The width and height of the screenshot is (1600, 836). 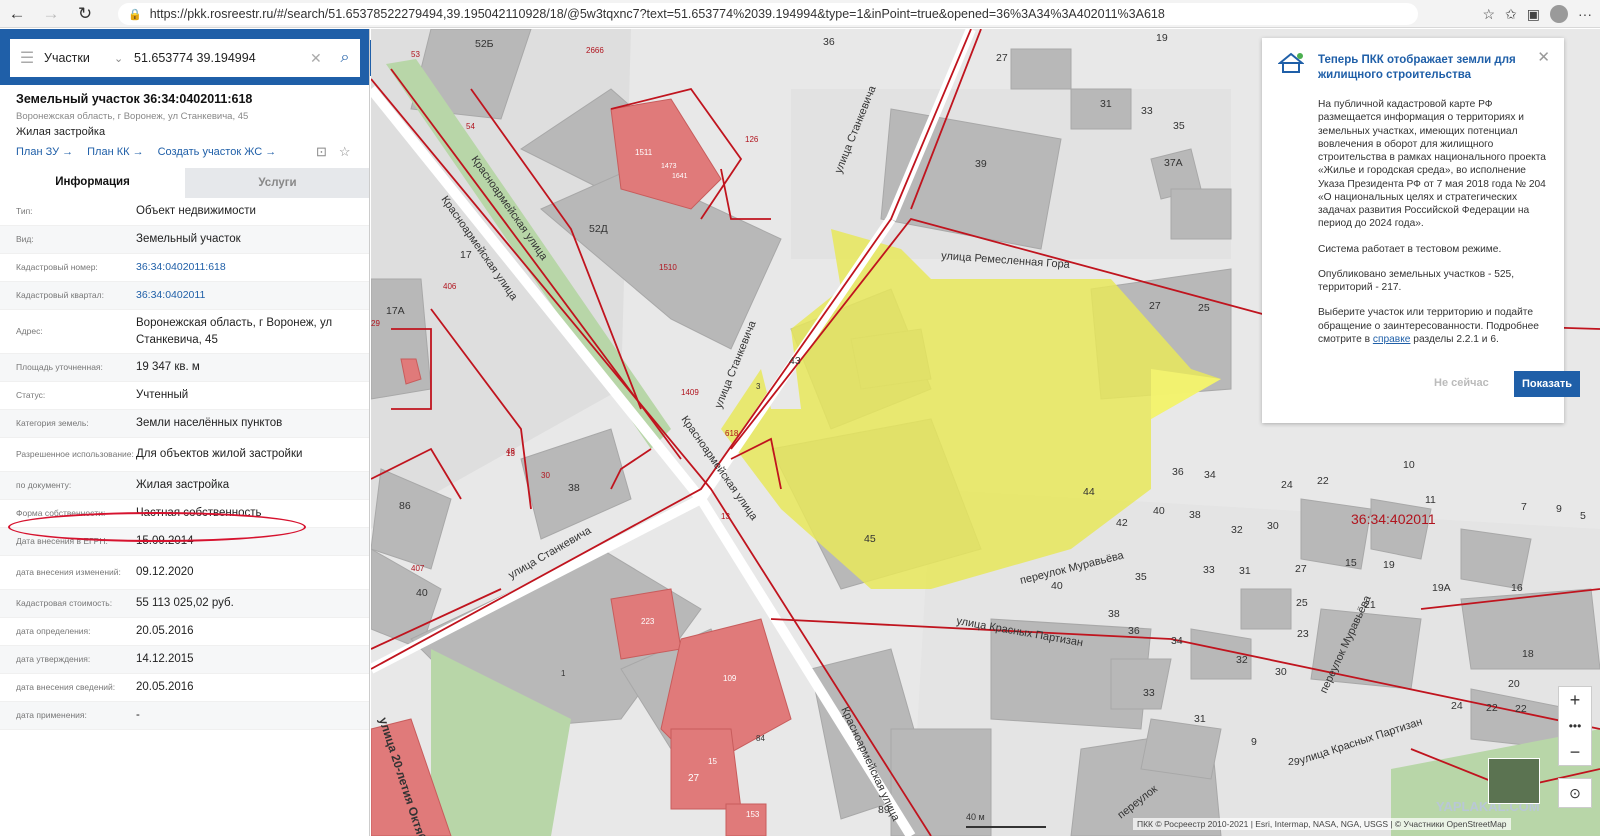 What do you see at coordinates (1461, 383) in the screenshot?
I see `not-now-button: Не сейчас` at bounding box center [1461, 383].